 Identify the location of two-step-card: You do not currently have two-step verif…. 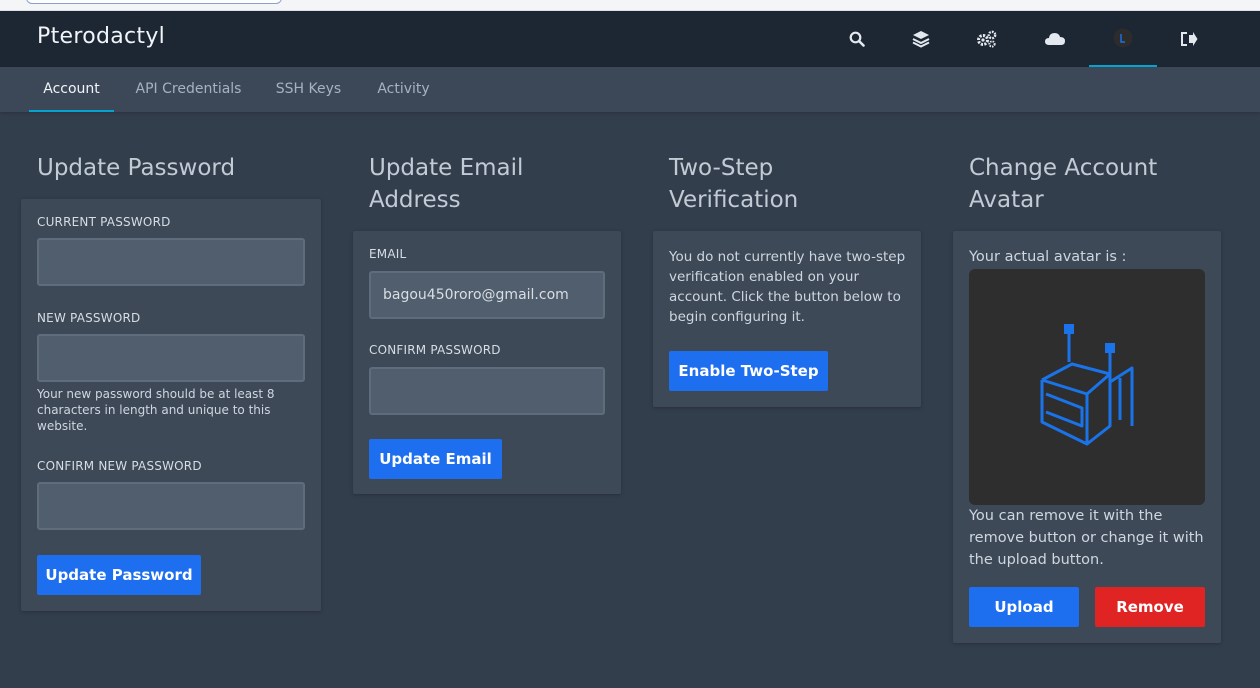
(787, 319).